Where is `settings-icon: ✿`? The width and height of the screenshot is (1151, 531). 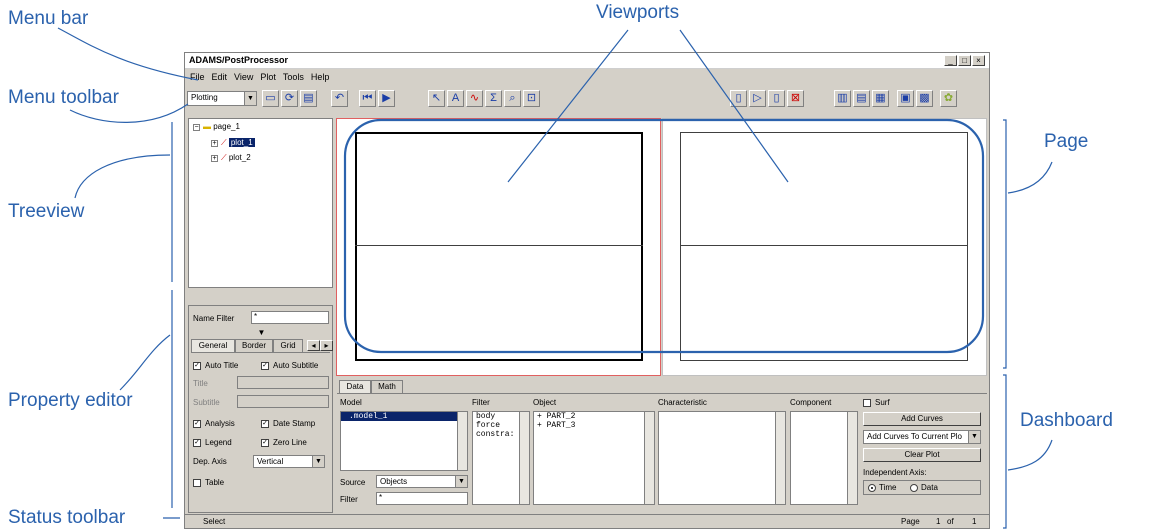 settings-icon: ✿ is located at coordinates (948, 98).